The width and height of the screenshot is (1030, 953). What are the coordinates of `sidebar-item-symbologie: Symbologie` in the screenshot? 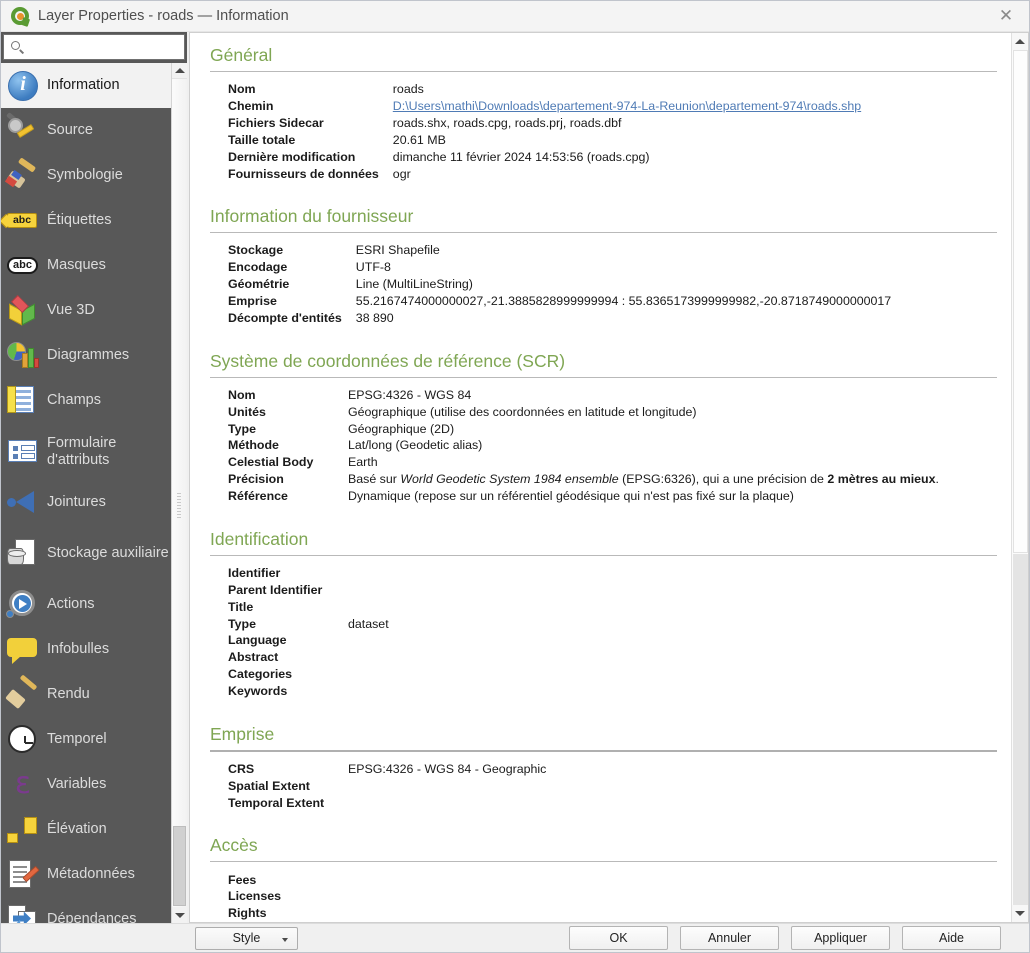 It's located at (86, 175).